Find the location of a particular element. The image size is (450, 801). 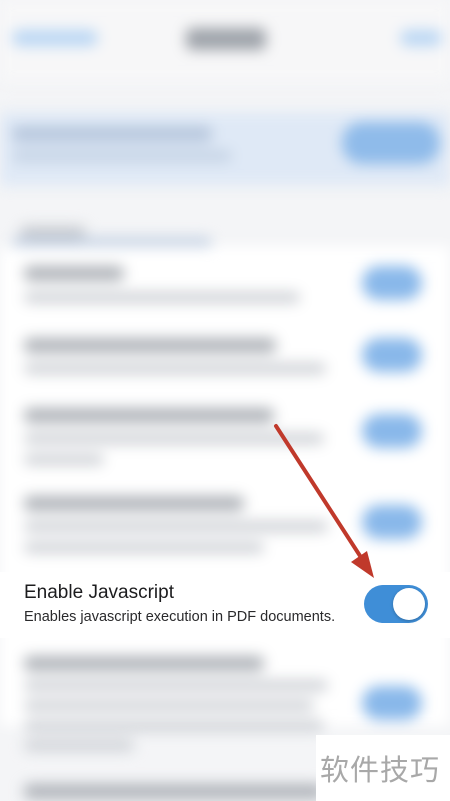

row-4-title is located at coordinates (134, 503).